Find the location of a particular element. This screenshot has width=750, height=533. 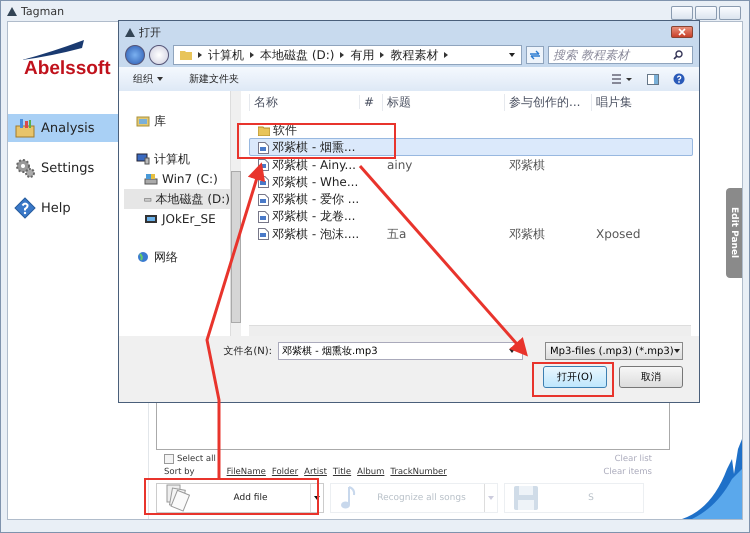

back-button is located at coordinates (135, 55).